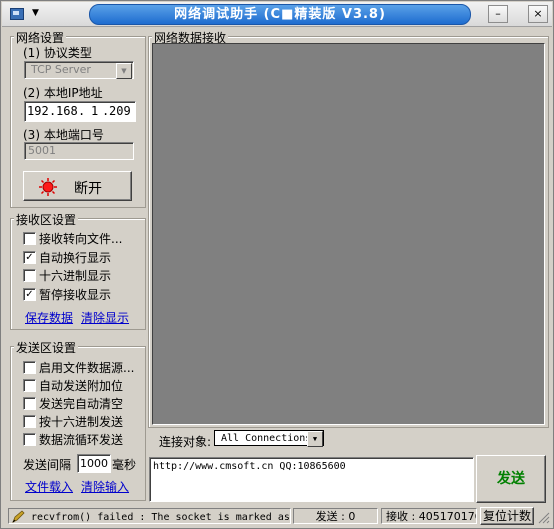  I want to click on ip-octet-1: 192, so click(38, 111).